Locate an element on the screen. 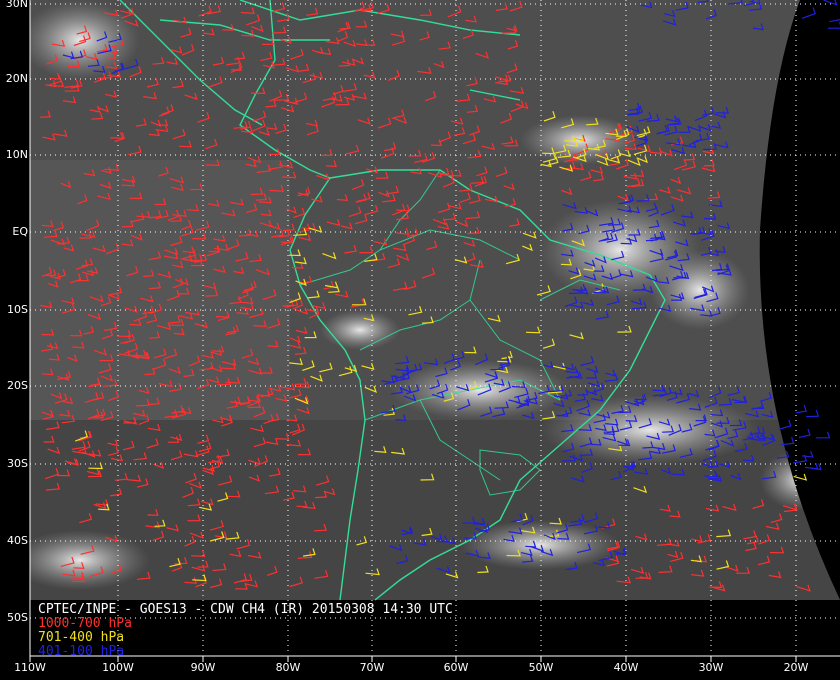 This screenshot has height=680, width=840. lat-label-30n: 30N is located at coordinates (16, 5).